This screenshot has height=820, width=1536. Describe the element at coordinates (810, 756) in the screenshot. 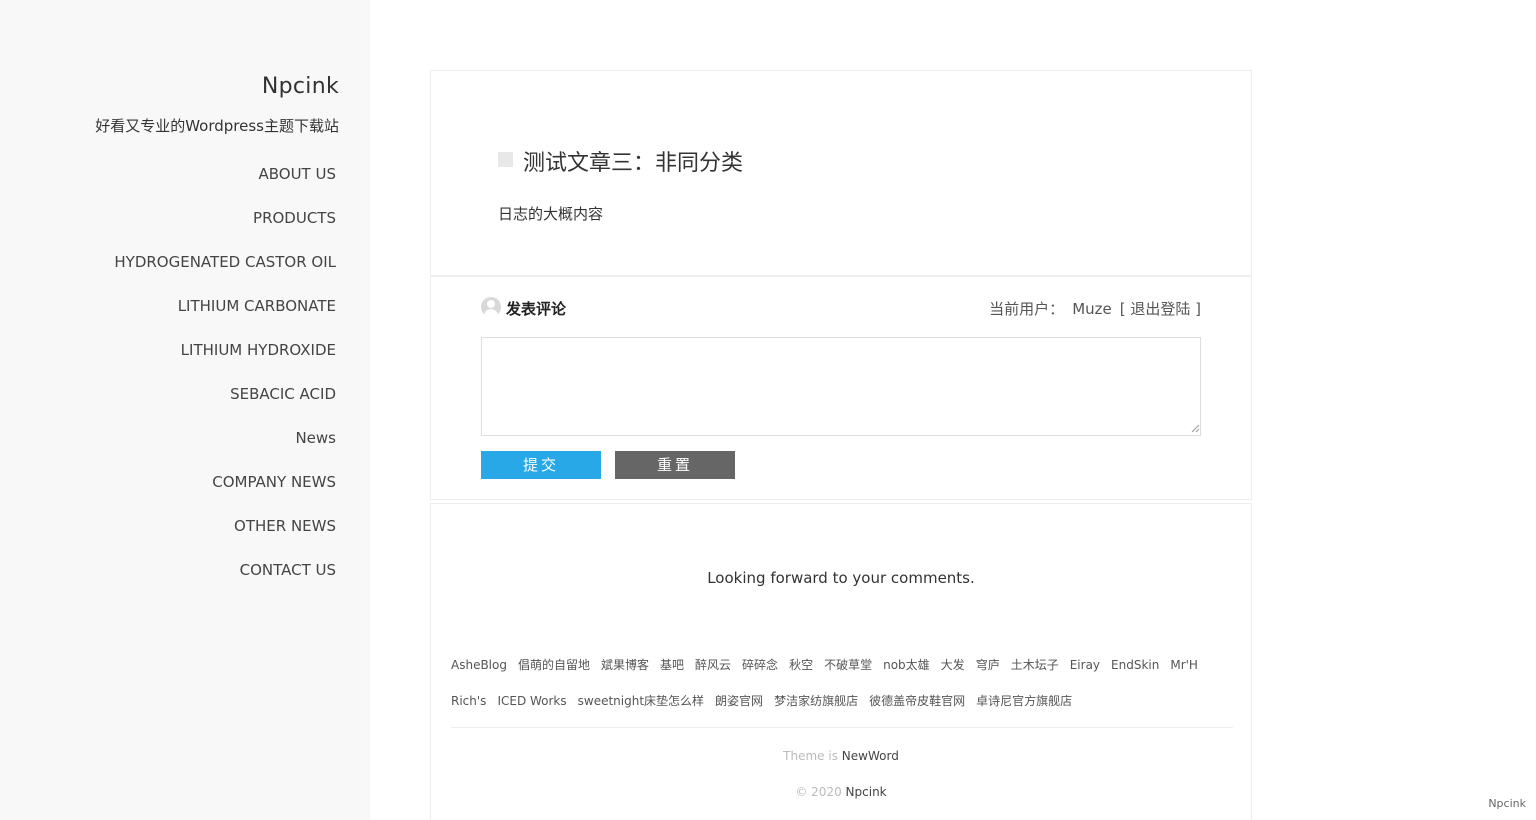

I see `theme-credit-prefix: Theme is` at that location.